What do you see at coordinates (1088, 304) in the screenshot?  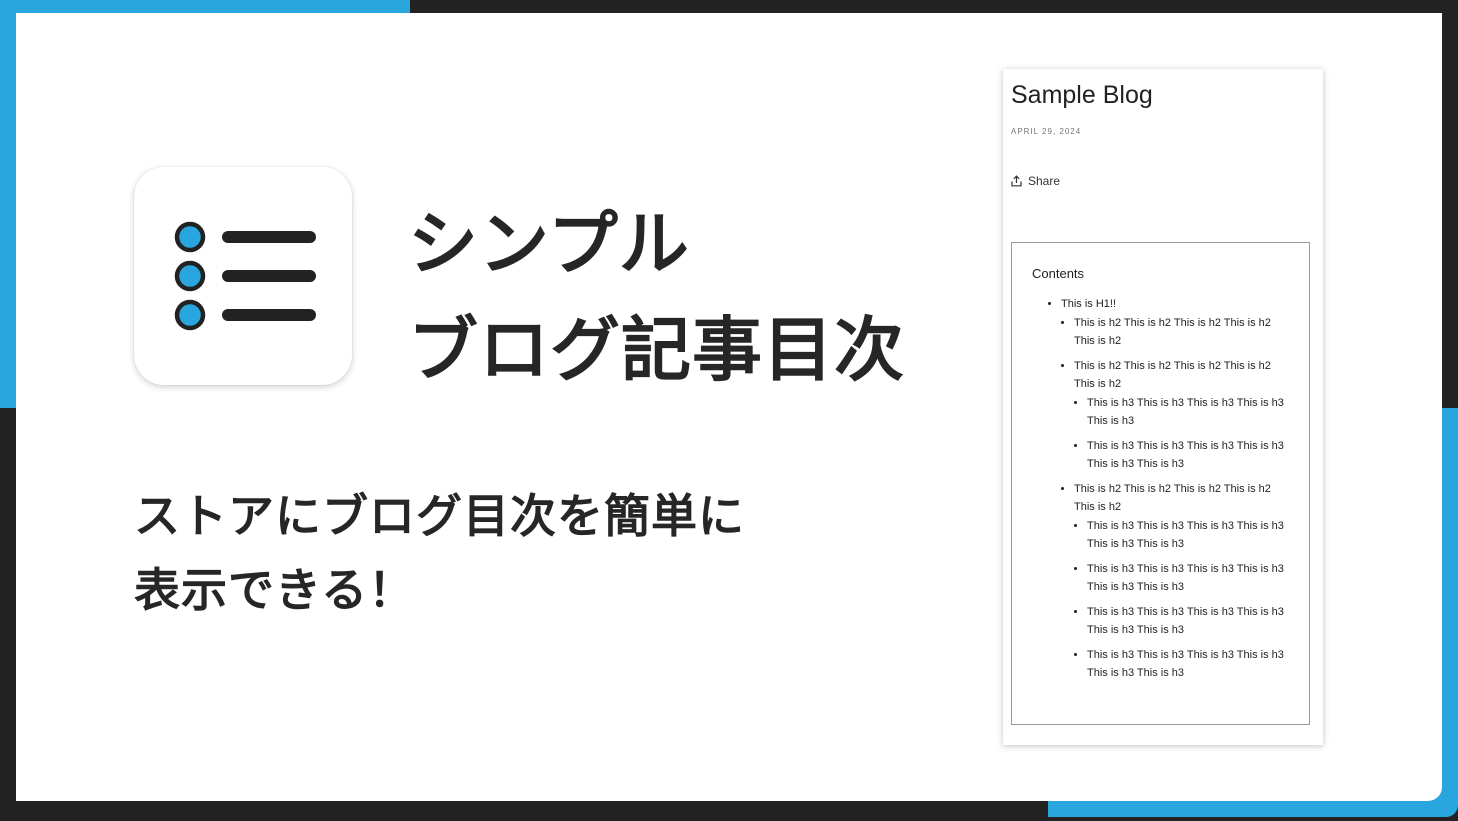 I see `toc-link-h1: This is H1!!` at bounding box center [1088, 304].